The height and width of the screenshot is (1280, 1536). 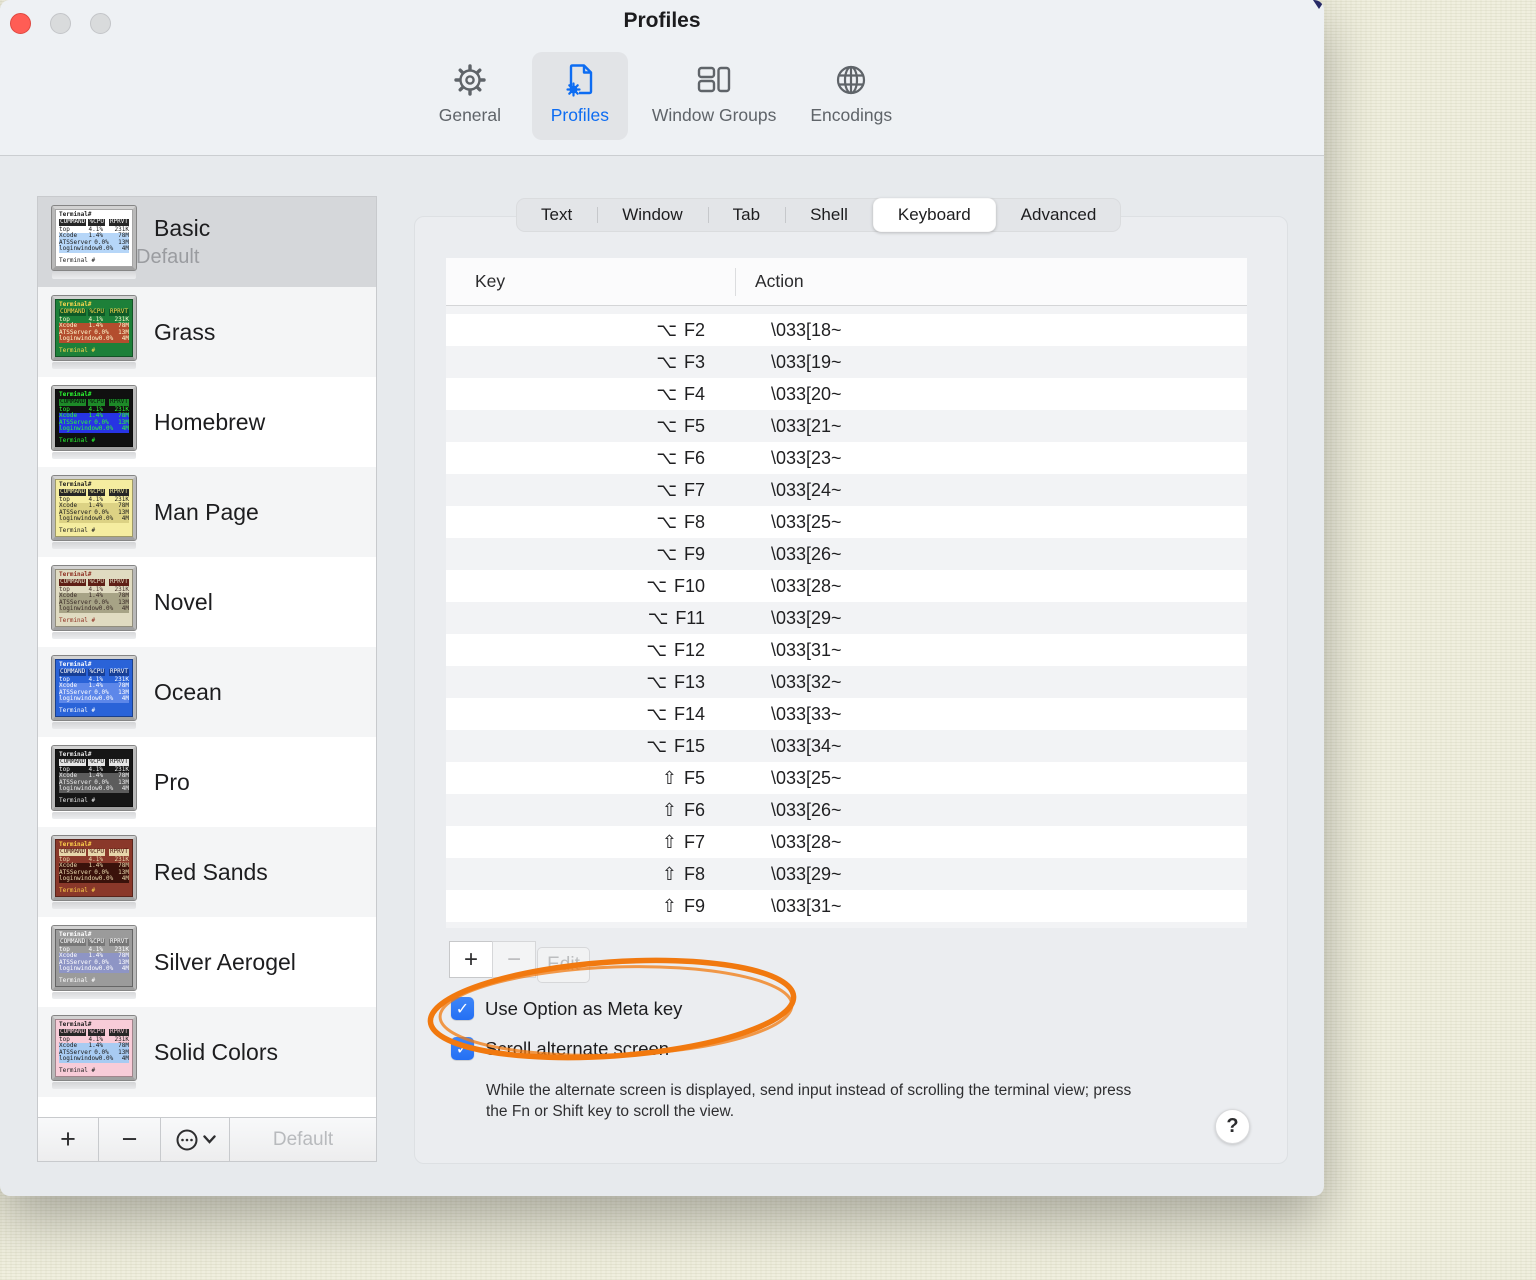 What do you see at coordinates (846, 362) in the screenshot?
I see `shortcut-row: ⌥ F3 \033[19~` at bounding box center [846, 362].